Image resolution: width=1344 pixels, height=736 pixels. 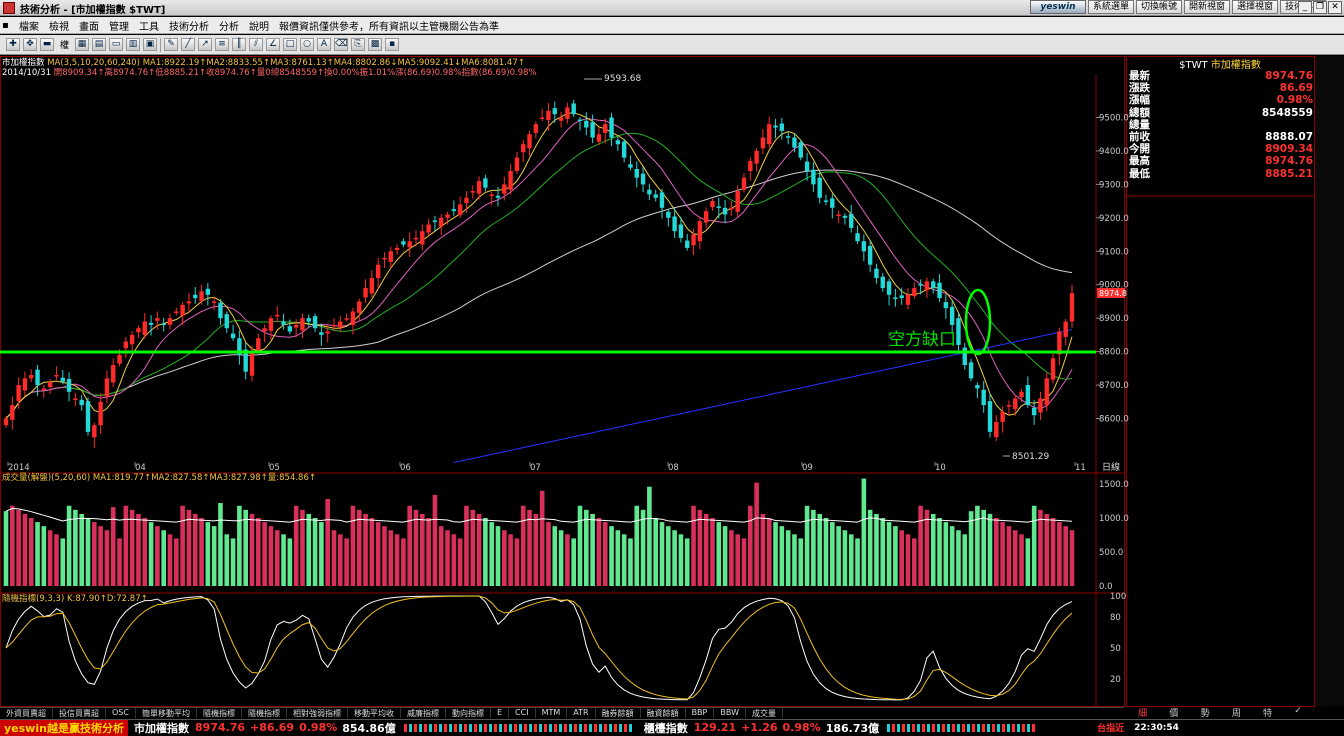 What do you see at coordinates (1114, 219) in the screenshot?
I see `price-tick-label: 9200.0` at bounding box center [1114, 219].